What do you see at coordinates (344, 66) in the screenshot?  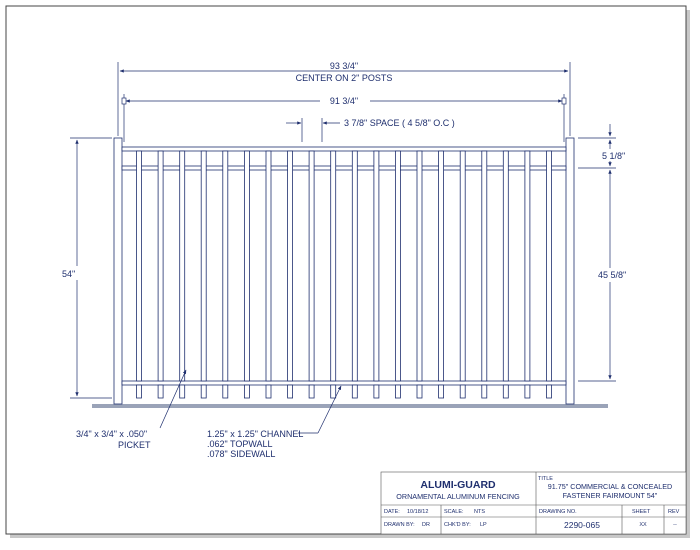 I see `overall-width-label: 93 3/4"` at bounding box center [344, 66].